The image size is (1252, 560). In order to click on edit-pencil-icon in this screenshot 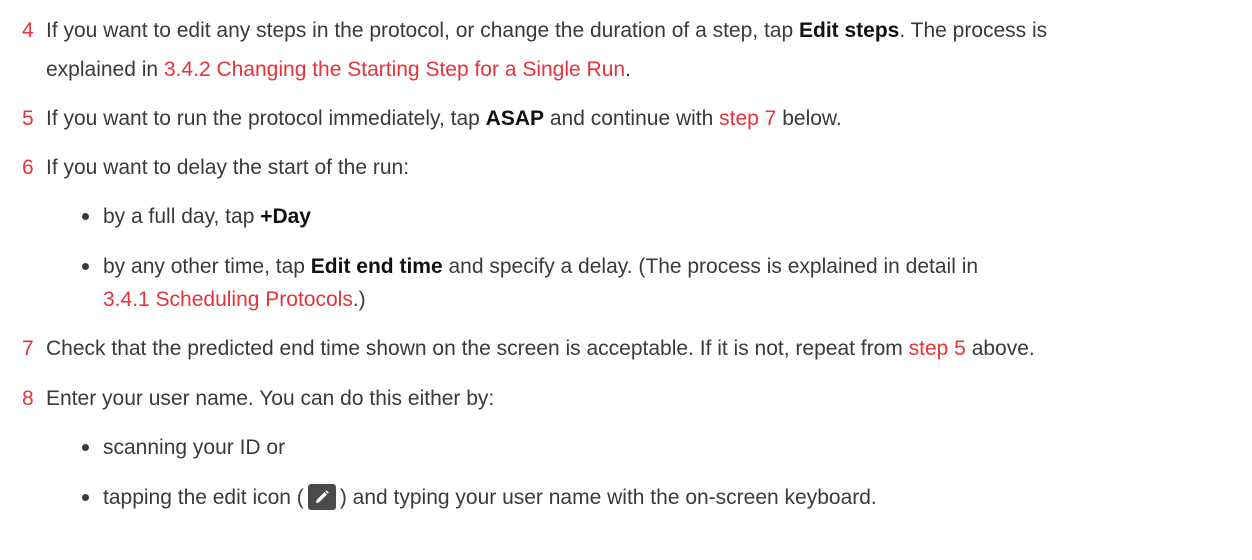, I will do `click(321, 497)`.